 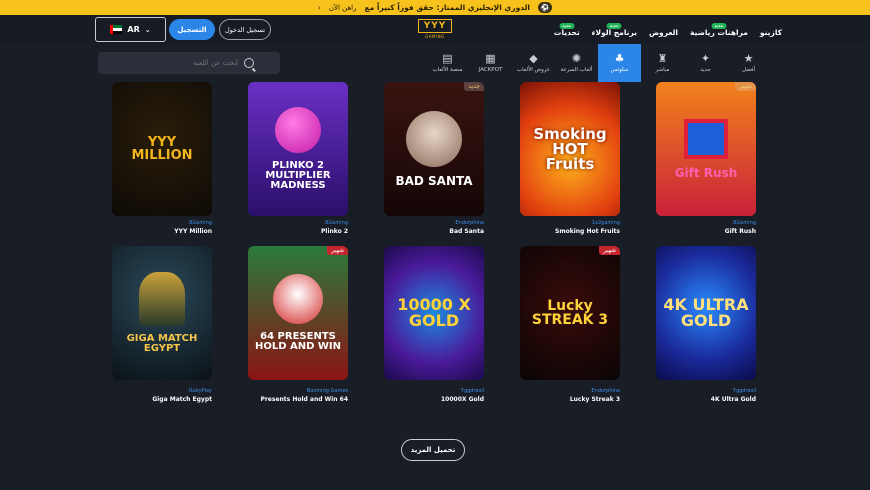 What do you see at coordinates (587, 231) in the screenshot?
I see `game-name: Smoking Hot Fruits` at bounding box center [587, 231].